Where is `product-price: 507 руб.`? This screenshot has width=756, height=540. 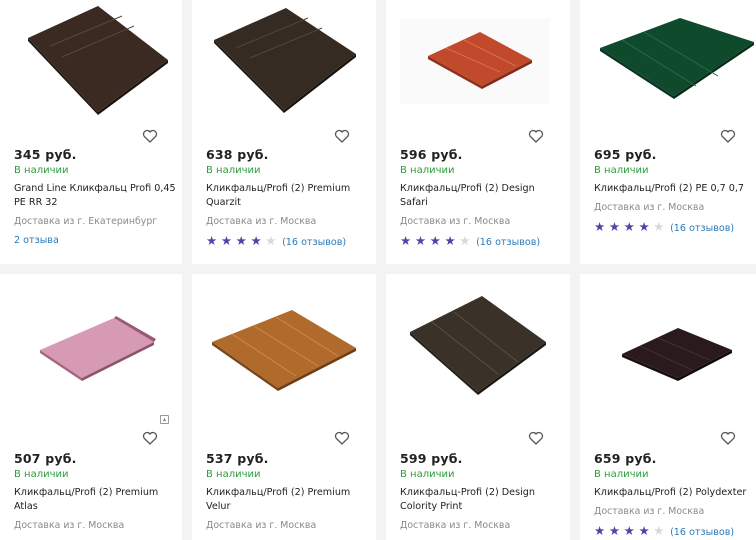
product-price: 507 руб. is located at coordinates (45, 458).